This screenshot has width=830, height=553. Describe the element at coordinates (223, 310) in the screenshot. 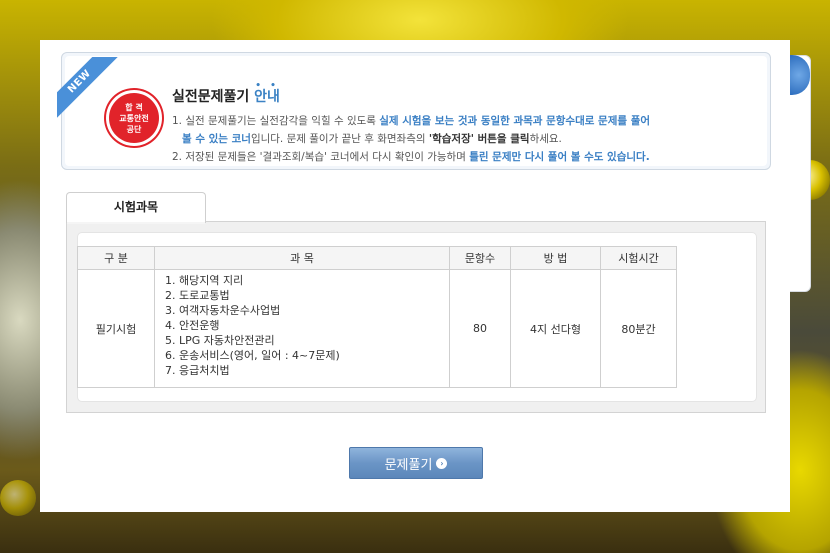

I see `subject-item: 3. 여객자동차운수사업법` at that location.